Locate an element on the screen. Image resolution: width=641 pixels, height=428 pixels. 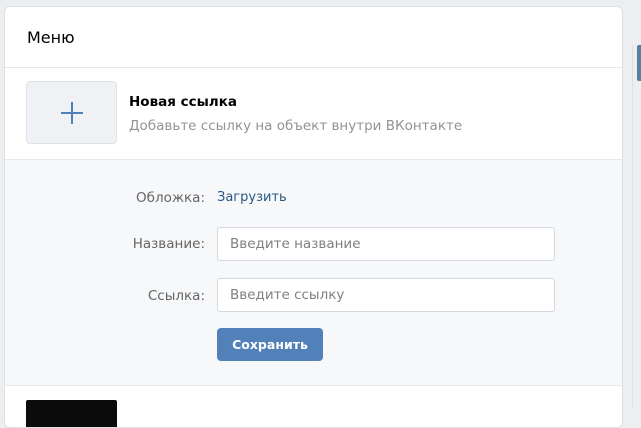
name-input is located at coordinates (386, 244).